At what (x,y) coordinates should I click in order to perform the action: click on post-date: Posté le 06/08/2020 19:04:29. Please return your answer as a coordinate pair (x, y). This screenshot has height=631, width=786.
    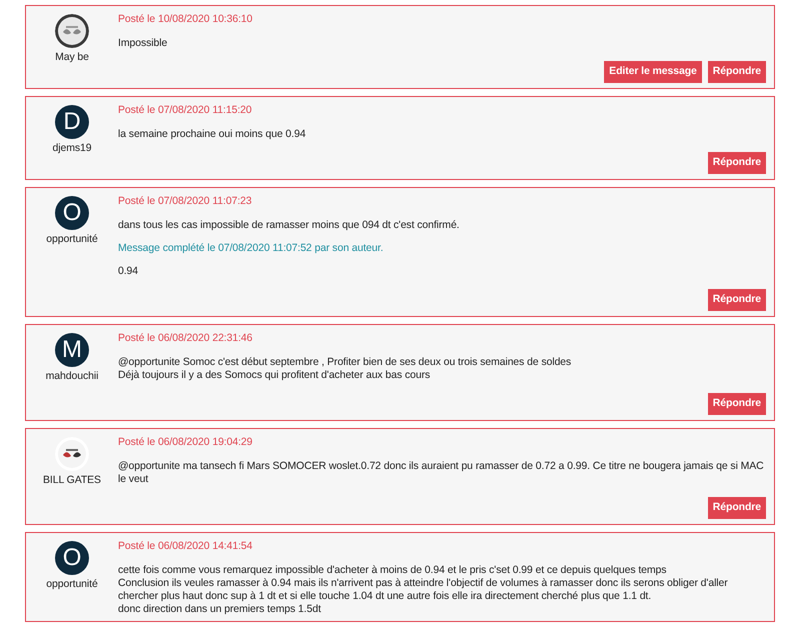
    Looking at the image, I should click on (186, 442).